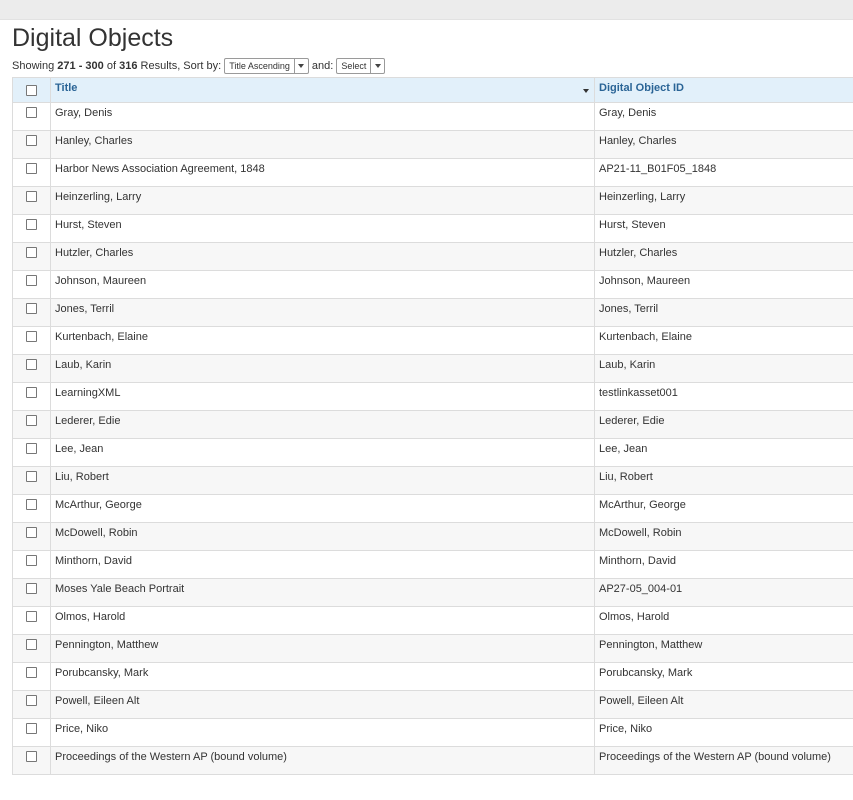 The width and height of the screenshot is (853, 800). Describe the element at coordinates (322, 256) in the screenshot. I see `cell-title: Hutzler, Charles` at that location.